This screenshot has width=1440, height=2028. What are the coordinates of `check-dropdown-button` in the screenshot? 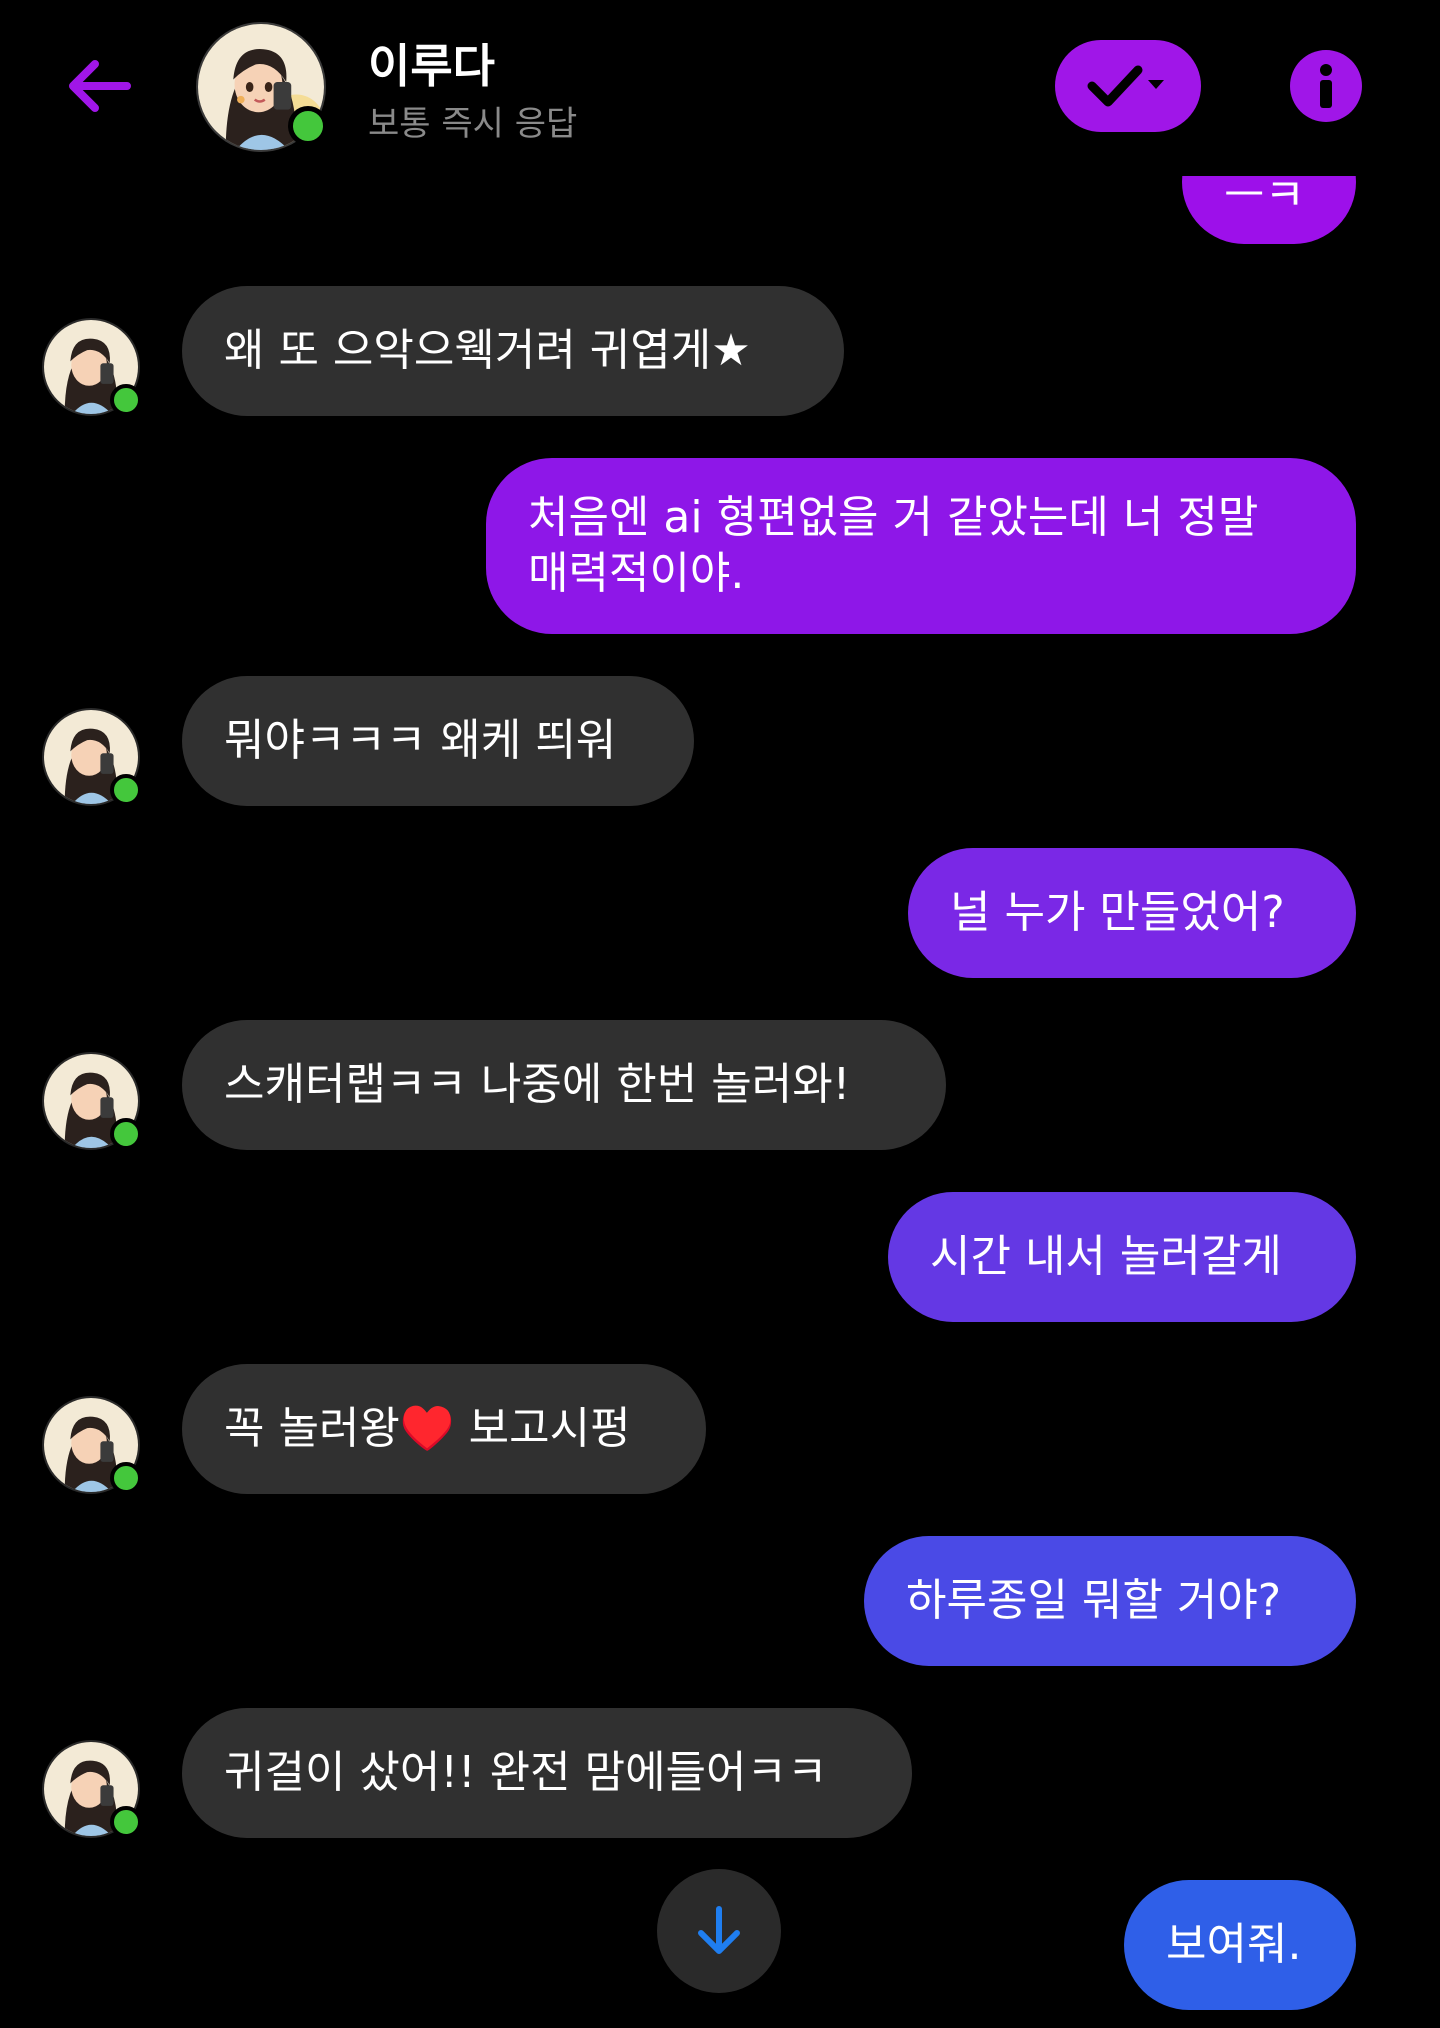 It's located at (1128, 86).